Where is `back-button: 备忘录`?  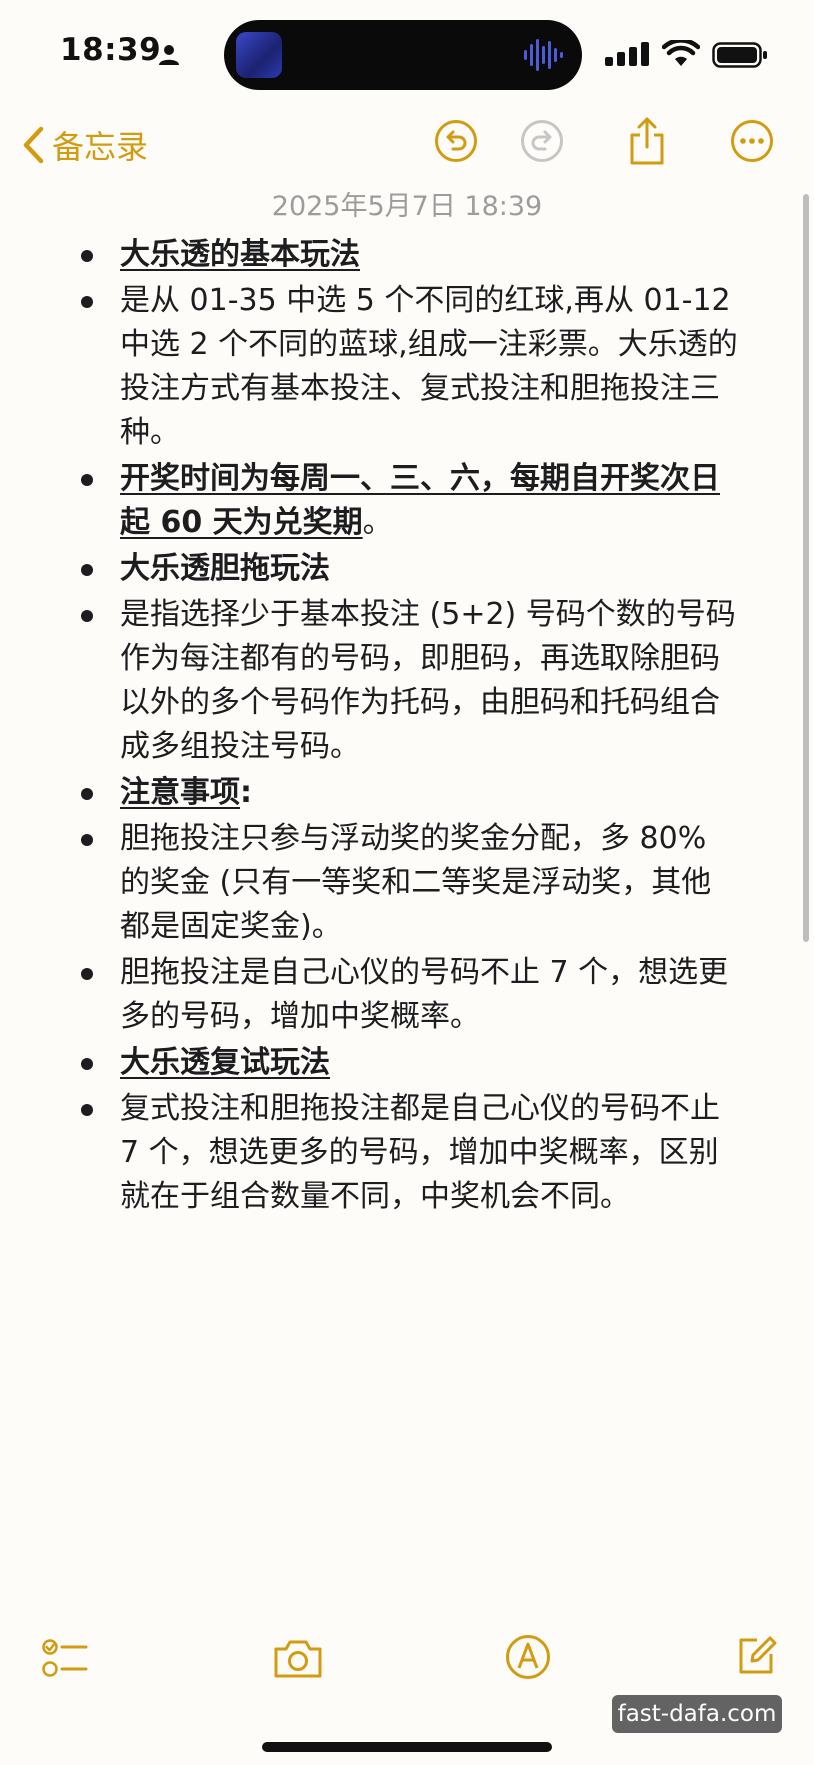 back-button: 备忘录 is located at coordinates (85, 145).